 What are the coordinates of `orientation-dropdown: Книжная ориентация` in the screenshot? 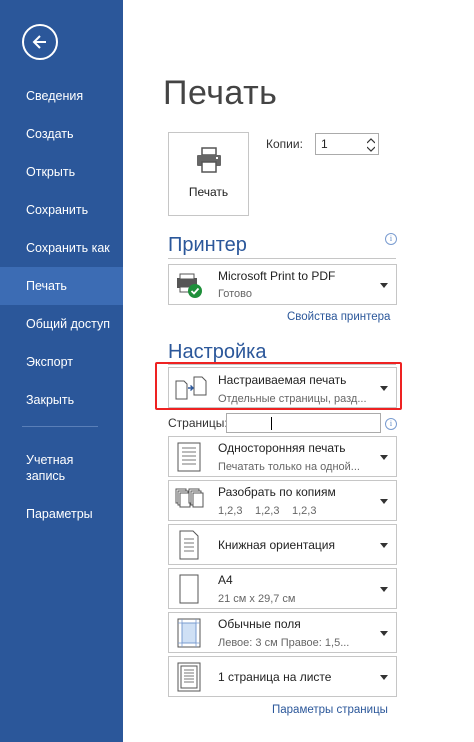 It's located at (282, 544).